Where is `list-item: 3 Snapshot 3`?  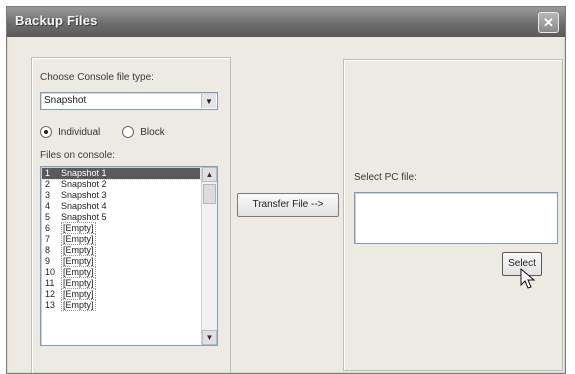 list-item: 3 Snapshot 3 is located at coordinates (121, 195).